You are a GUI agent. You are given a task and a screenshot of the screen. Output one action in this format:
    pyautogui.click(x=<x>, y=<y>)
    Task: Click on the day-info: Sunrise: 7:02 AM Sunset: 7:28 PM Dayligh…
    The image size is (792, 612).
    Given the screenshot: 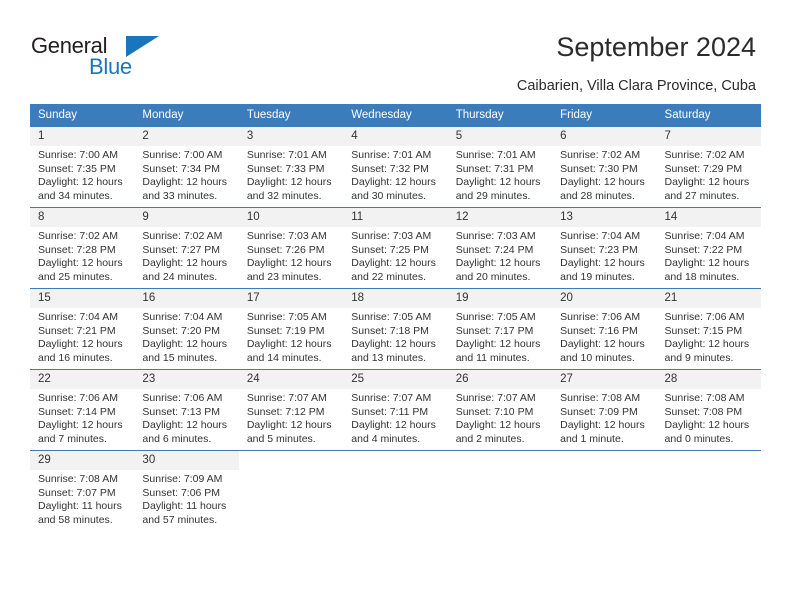 What is the action you would take?
    pyautogui.click(x=82, y=255)
    